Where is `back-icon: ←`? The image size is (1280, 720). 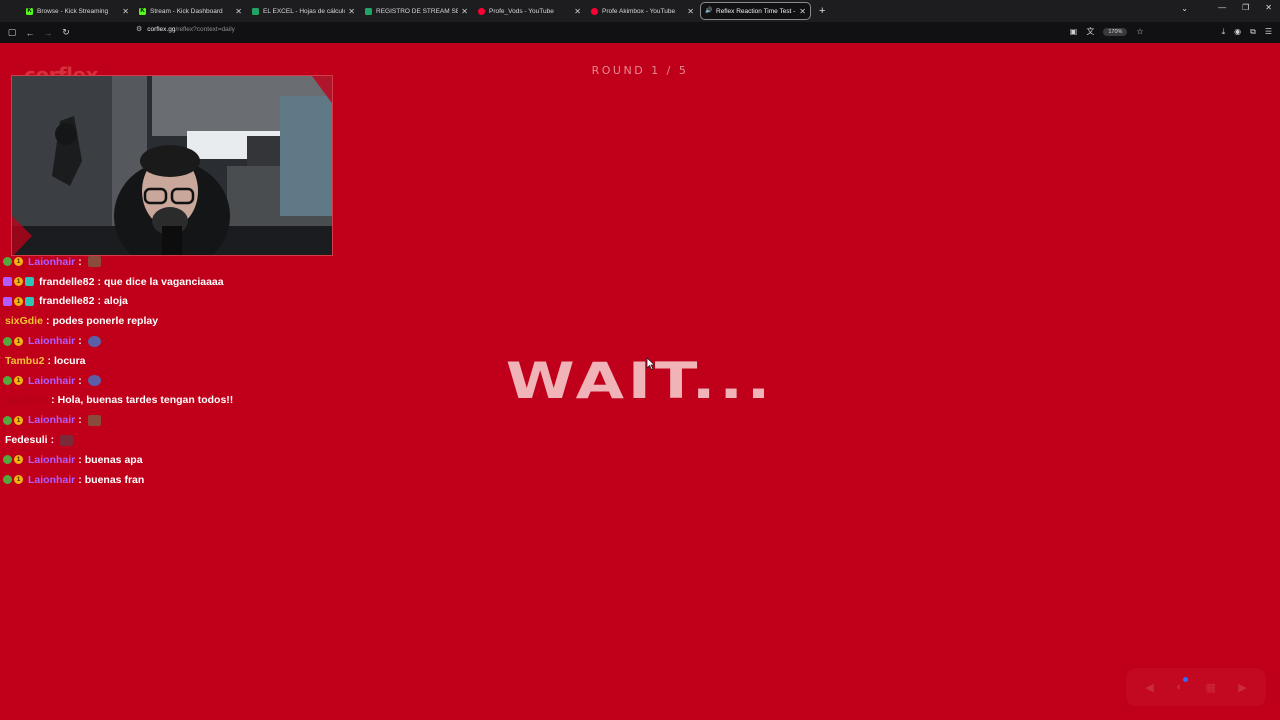
back-icon: ← is located at coordinates (30, 33).